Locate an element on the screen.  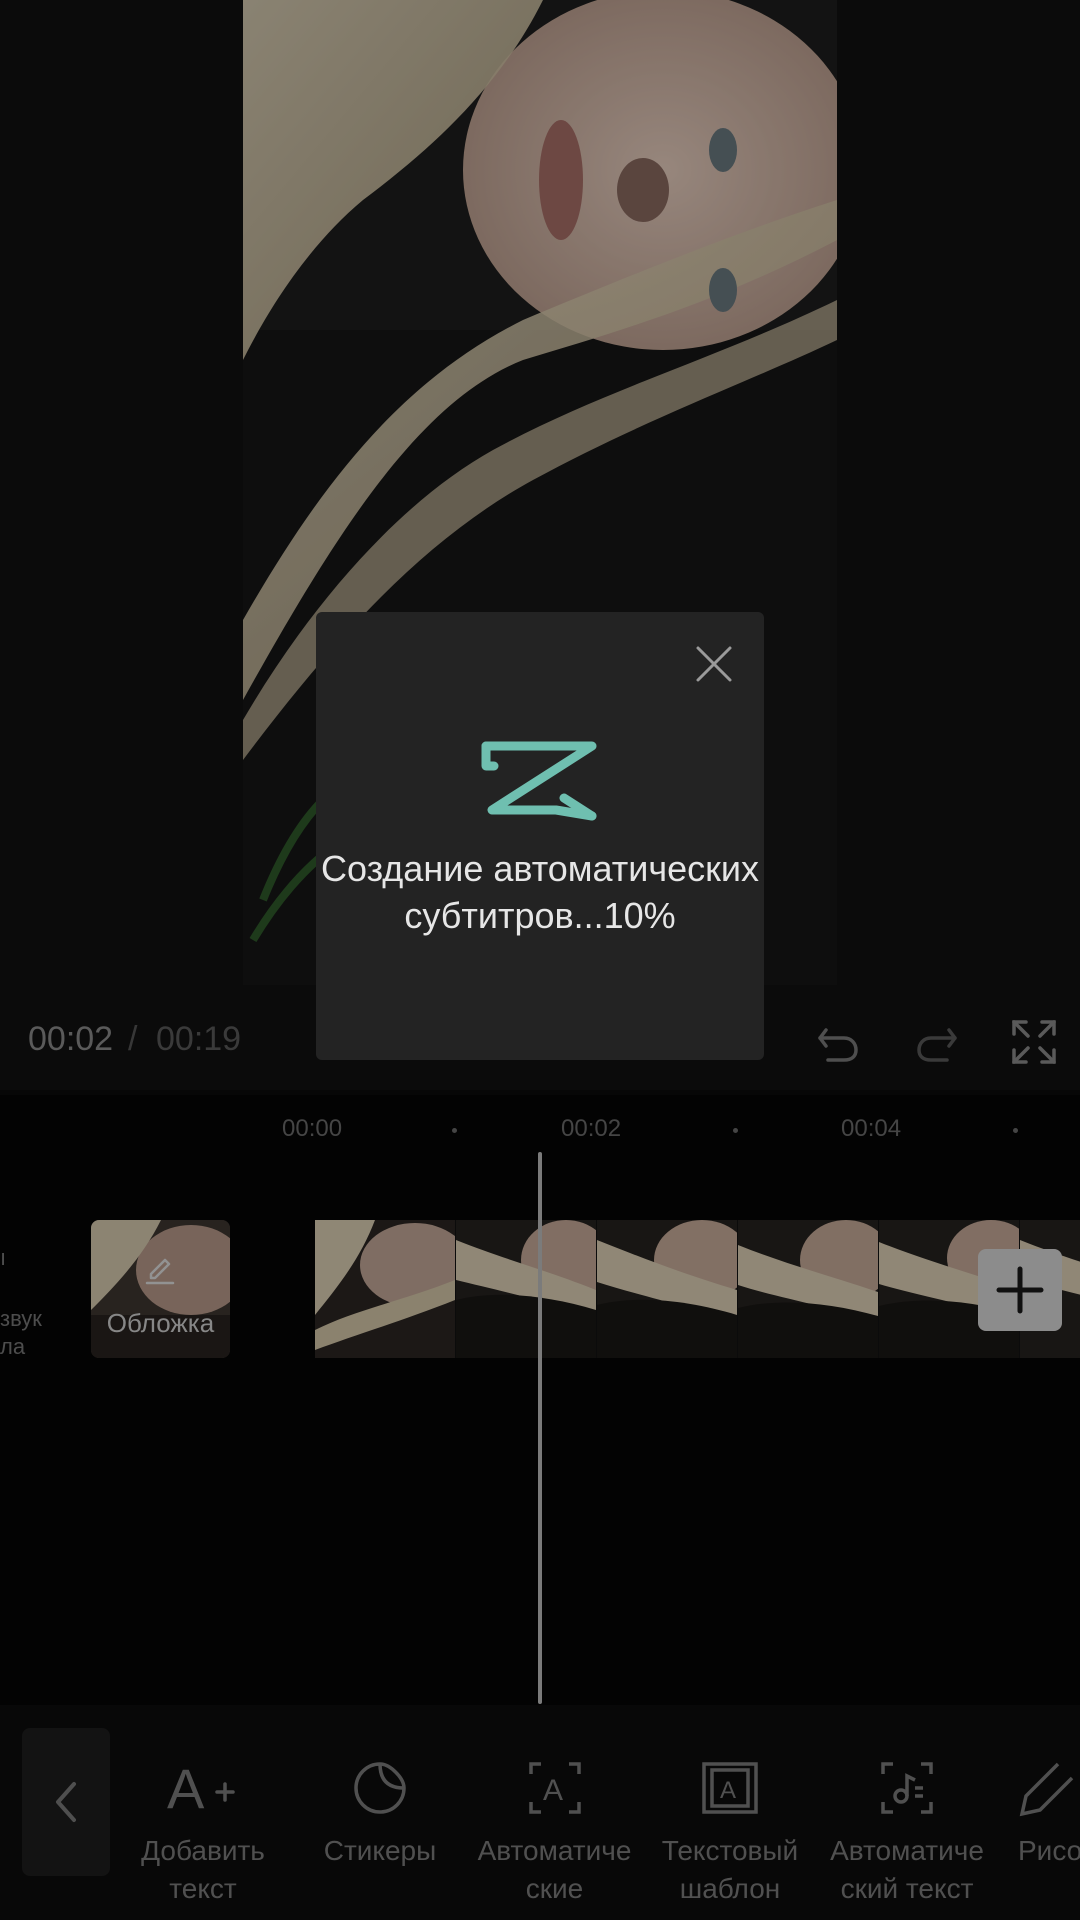
progress-message: Создание автоматических субтитров...10% is located at coordinates (540, 892).